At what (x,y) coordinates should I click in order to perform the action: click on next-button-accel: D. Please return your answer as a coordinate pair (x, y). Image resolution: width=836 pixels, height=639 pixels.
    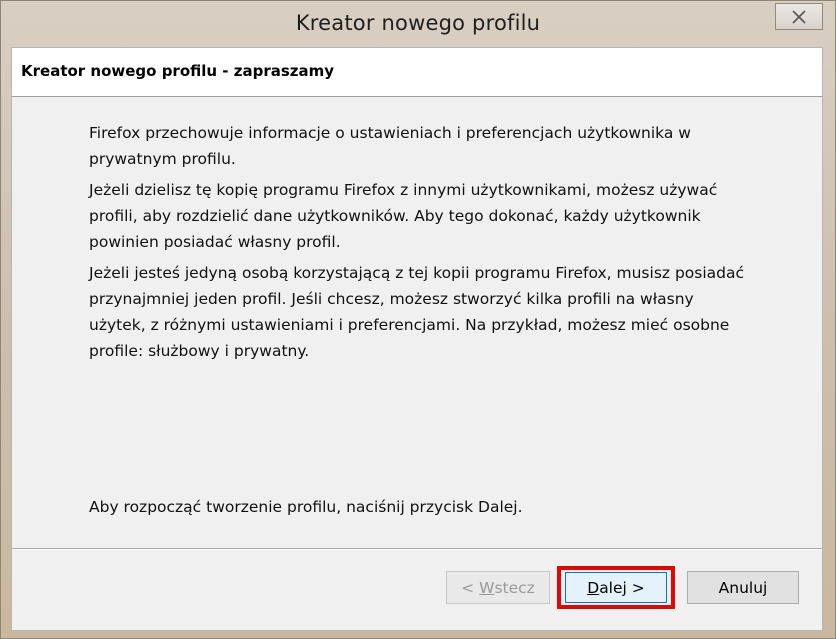
    Looking at the image, I should click on (593, 587).